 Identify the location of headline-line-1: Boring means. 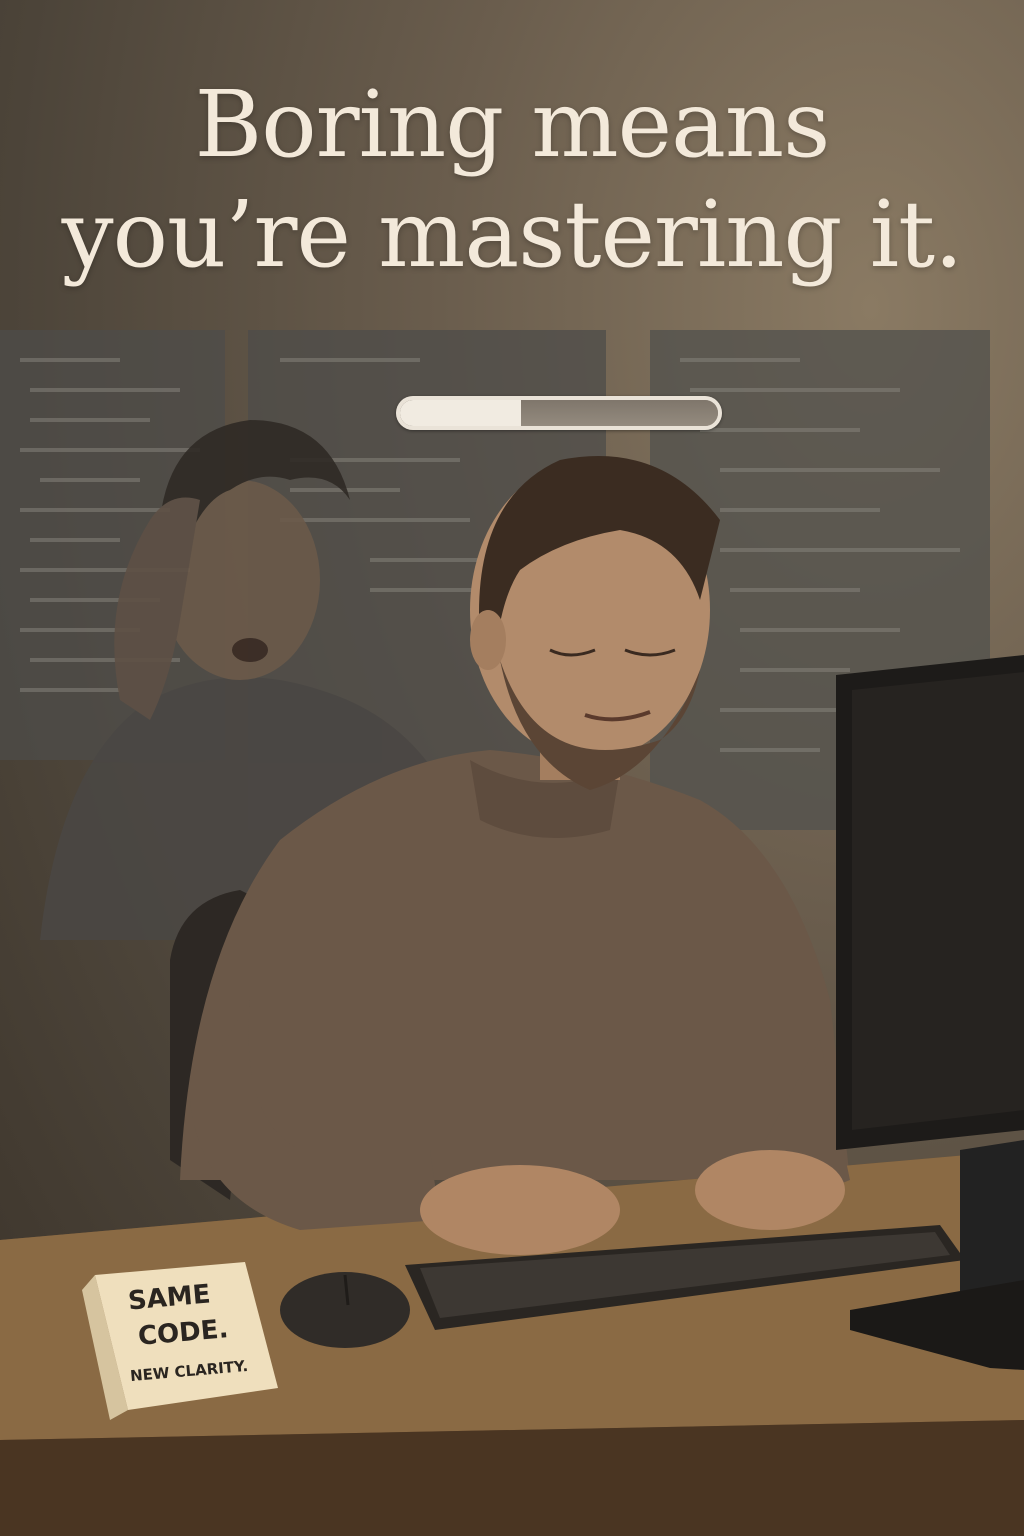
(512, 124).